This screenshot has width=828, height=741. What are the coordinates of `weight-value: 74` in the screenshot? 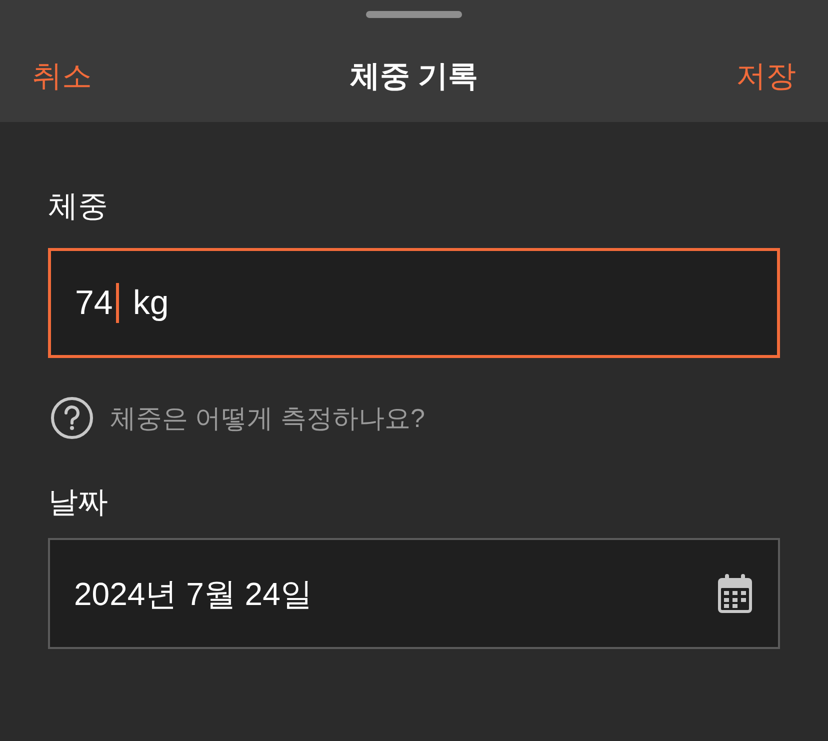 It's located at (94, 303).